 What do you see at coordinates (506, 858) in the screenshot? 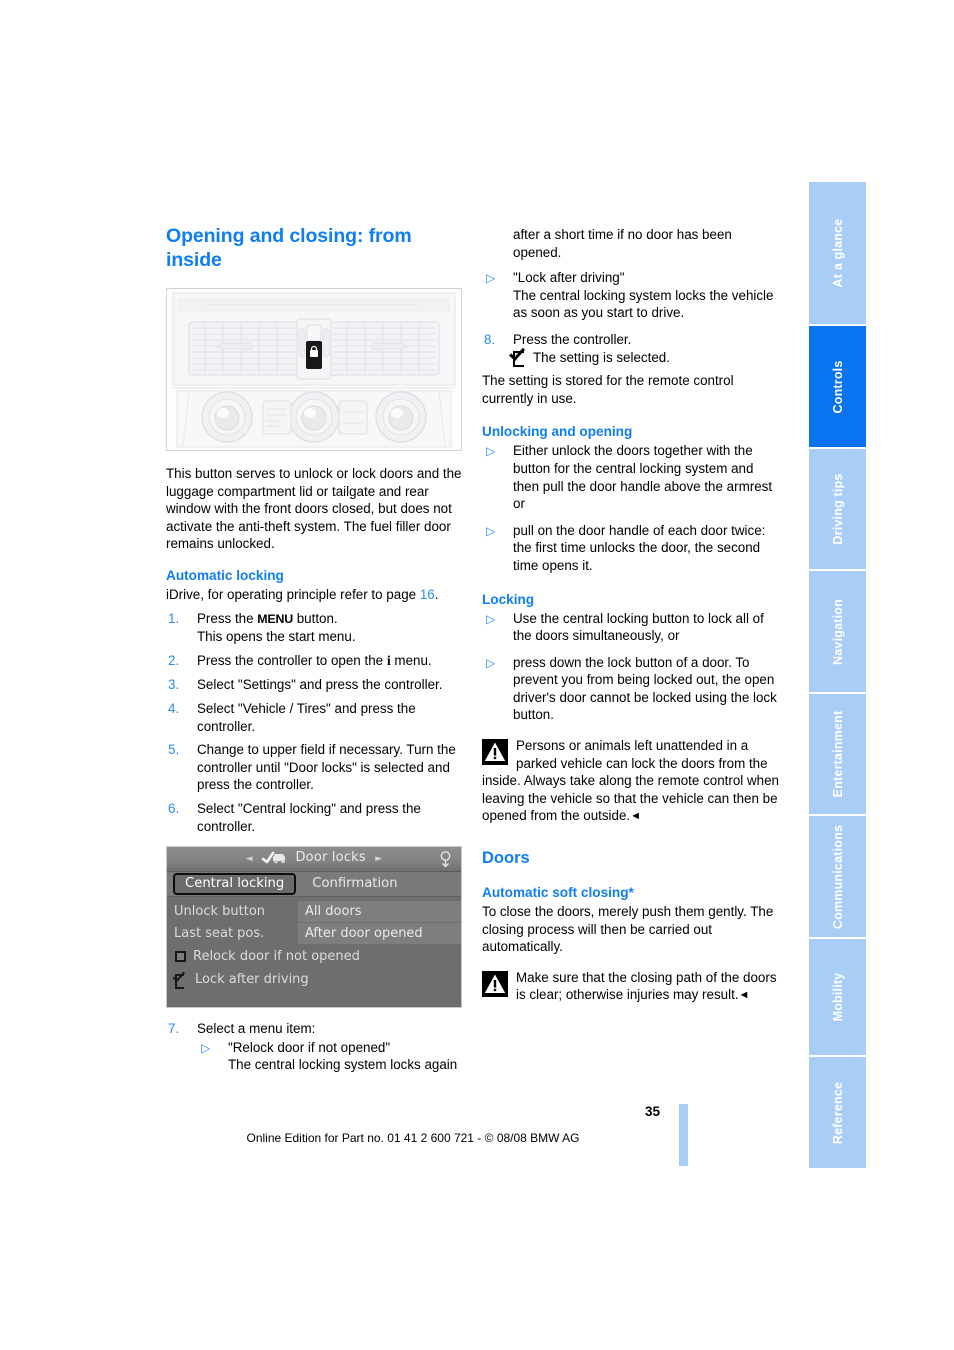
I see `heading-doors: Doors` at bounding box center [506, 858].